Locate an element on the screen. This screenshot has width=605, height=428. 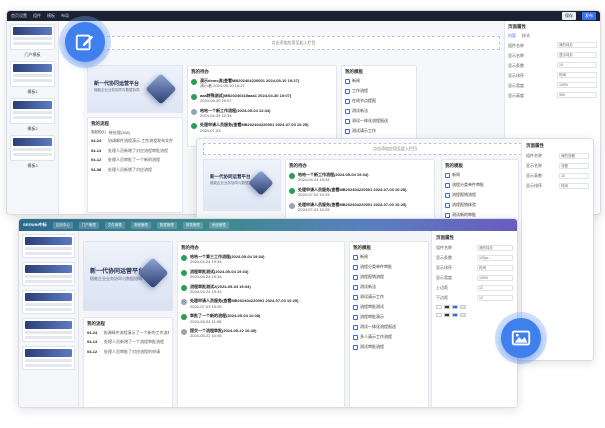
process-item: 04-14 处理人员新增了一个流程审批流程 is located at coordinates (128, 341).